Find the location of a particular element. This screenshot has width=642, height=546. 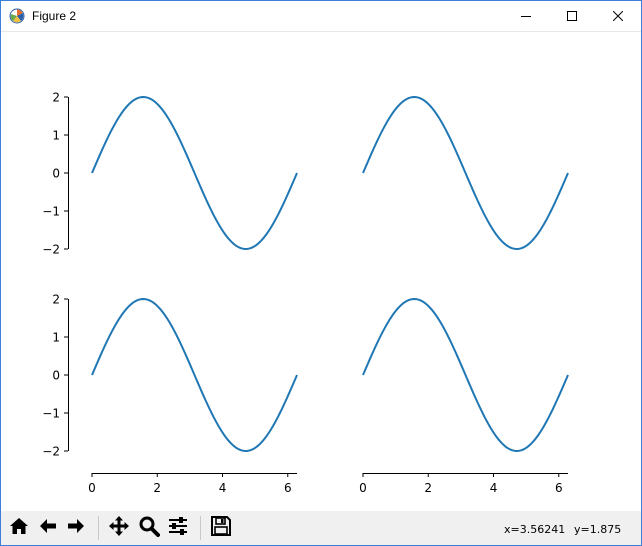

minimize-button is located at coordinates (526, 16).